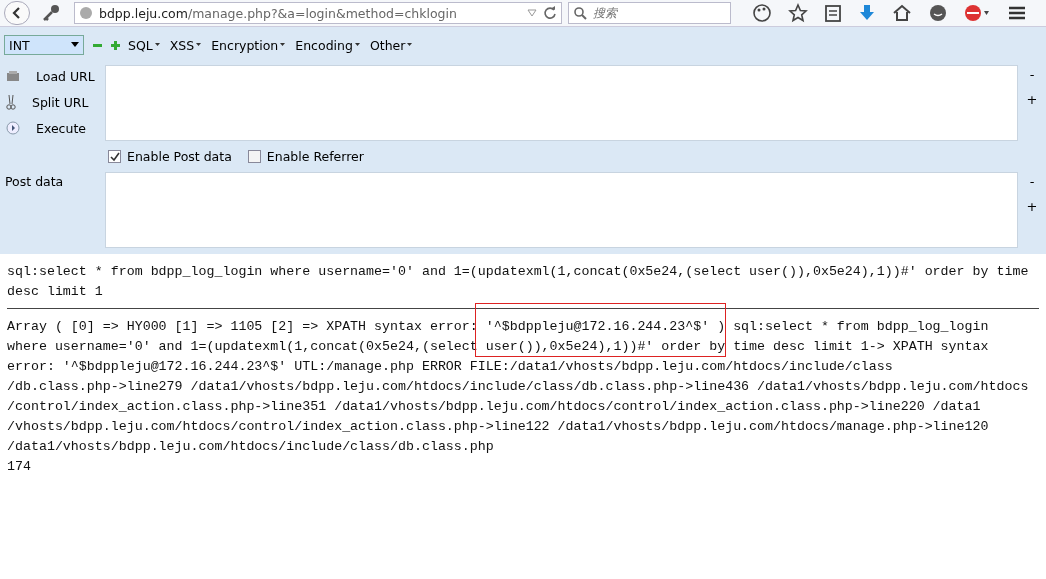 This screenshot has width=1046, height=579. What do you see at coordinates (179, 156) in the screenshot?
I see `checkbox-label: Enable Post data` at bounding box center [179, 156].